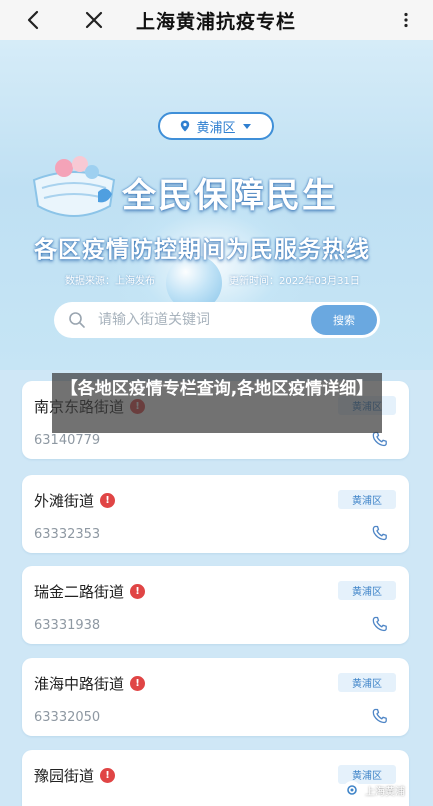 This screenshot has height=806, width=433. What do you see at coordinates (215, 514) in the screenshot?
I see `street-card: 外滩街道 ! 黄浦区 63332353` at bounding box center [215, 514].